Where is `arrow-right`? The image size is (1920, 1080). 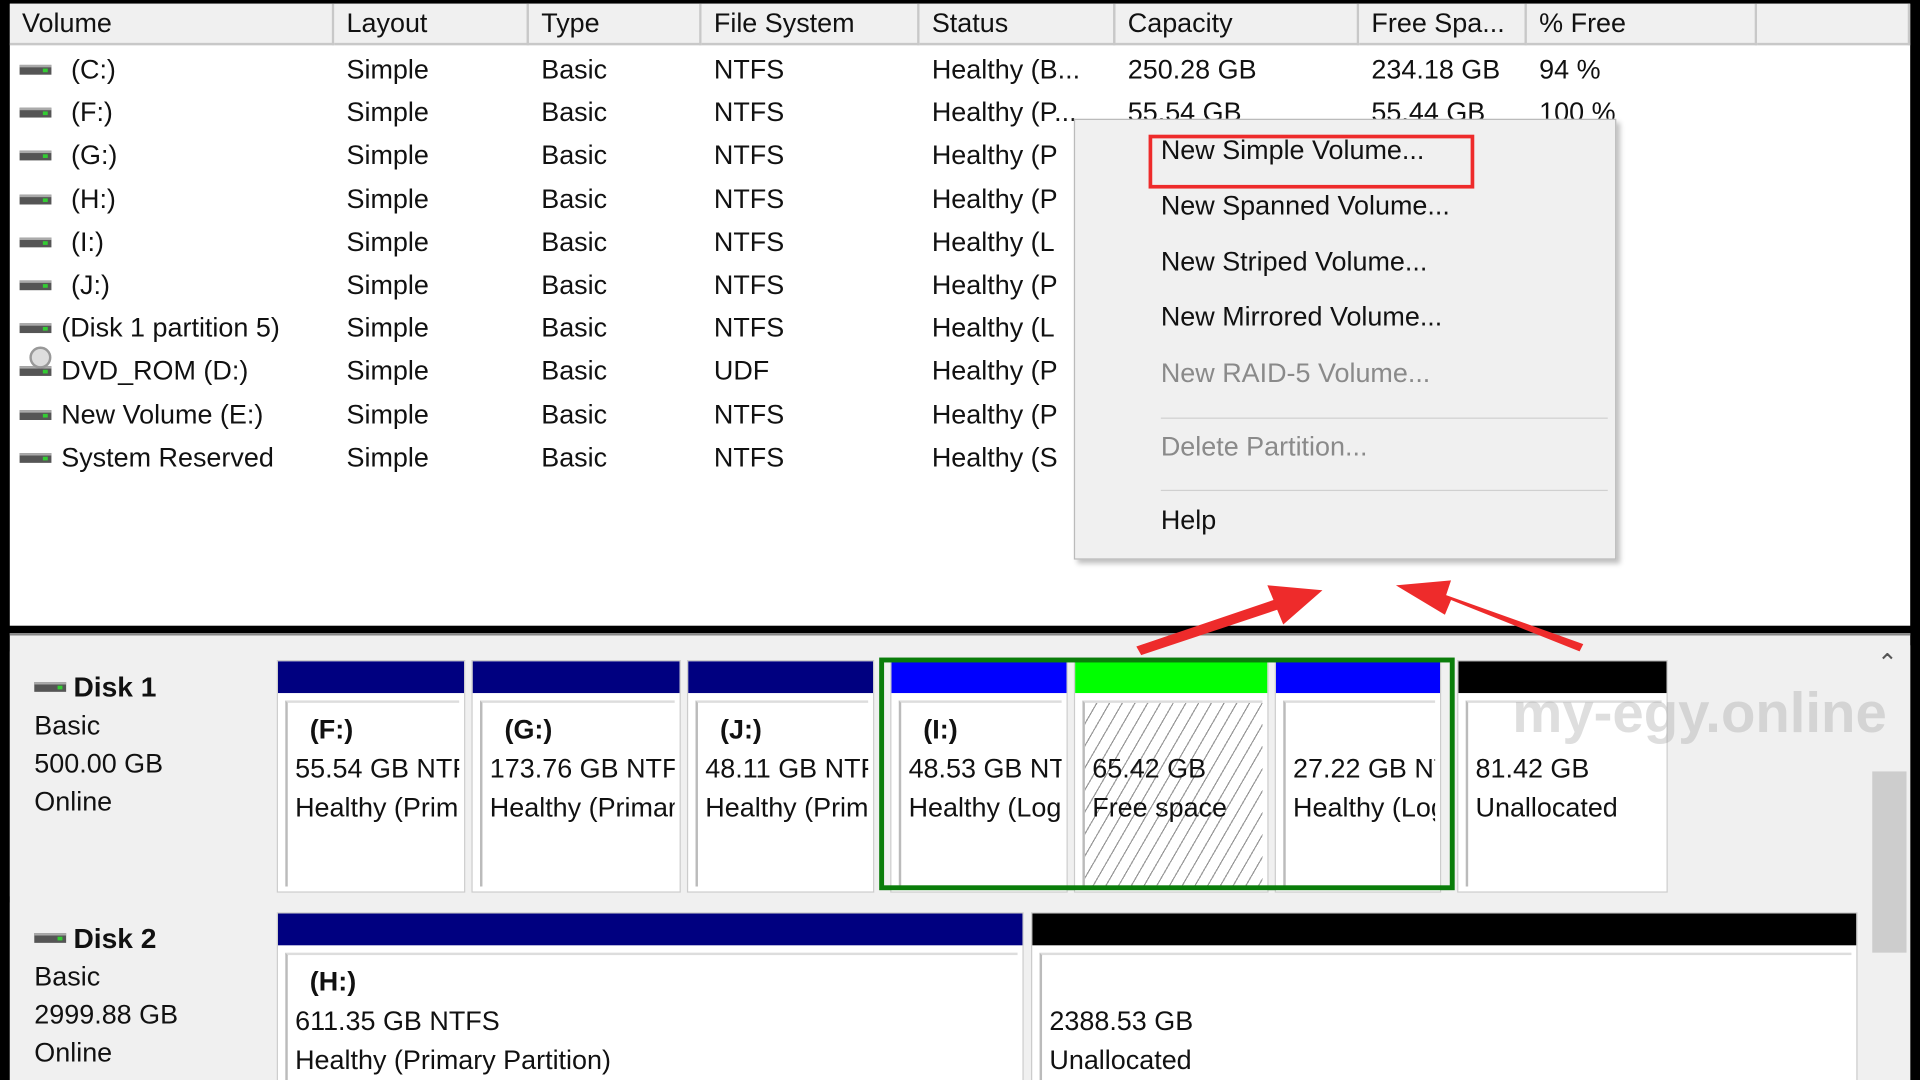
arrow-right is located at coordinates (1489, 616).